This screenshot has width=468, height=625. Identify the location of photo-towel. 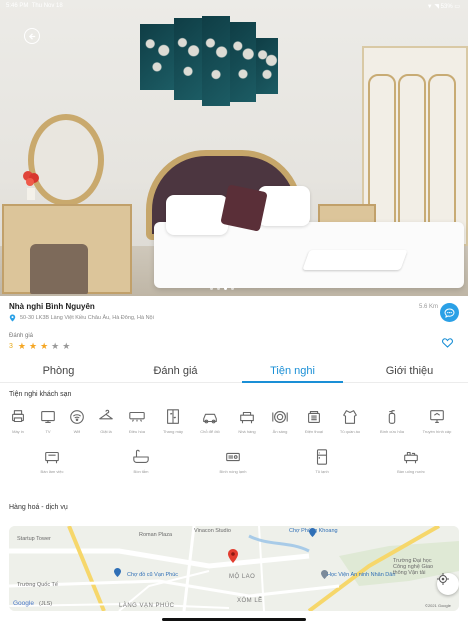
(355, 260).